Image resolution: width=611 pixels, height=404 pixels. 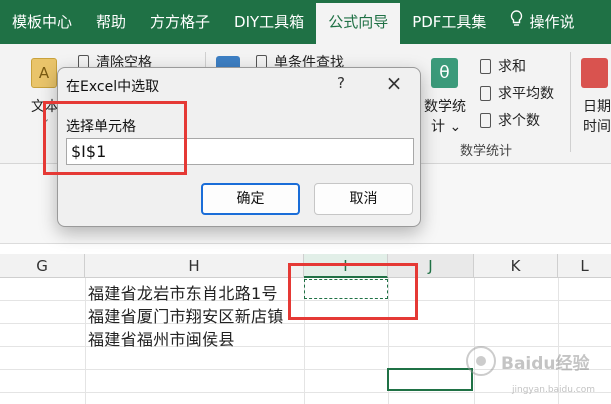 What do you see at coordinates (353, 291) in the screenshot?
I see `annotation-box-cell-i1` at bounding box center [353, 291].